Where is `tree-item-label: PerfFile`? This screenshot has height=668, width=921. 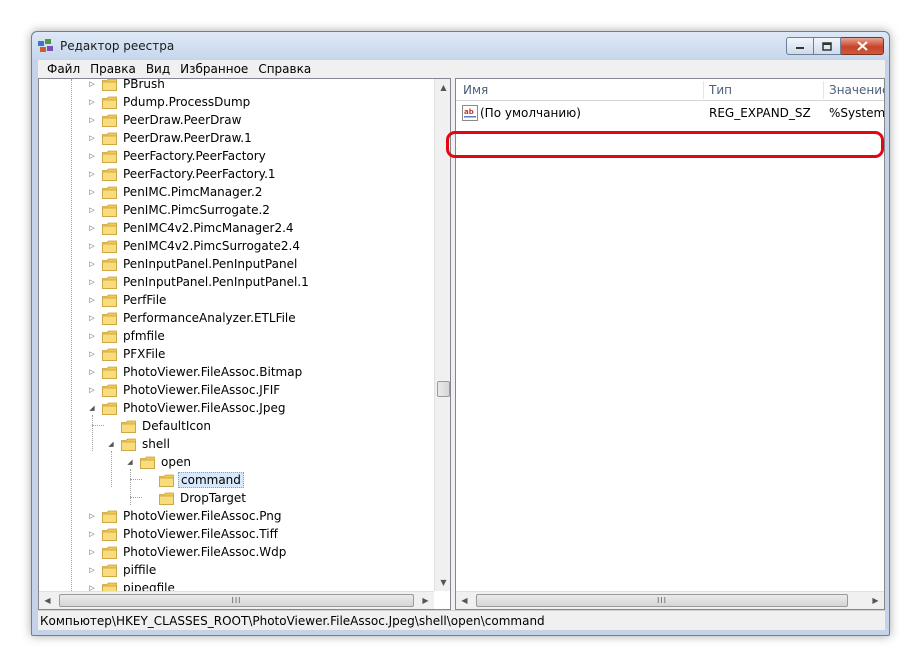 tree-item-label: PerfFile is located at coordinates (145, 300).